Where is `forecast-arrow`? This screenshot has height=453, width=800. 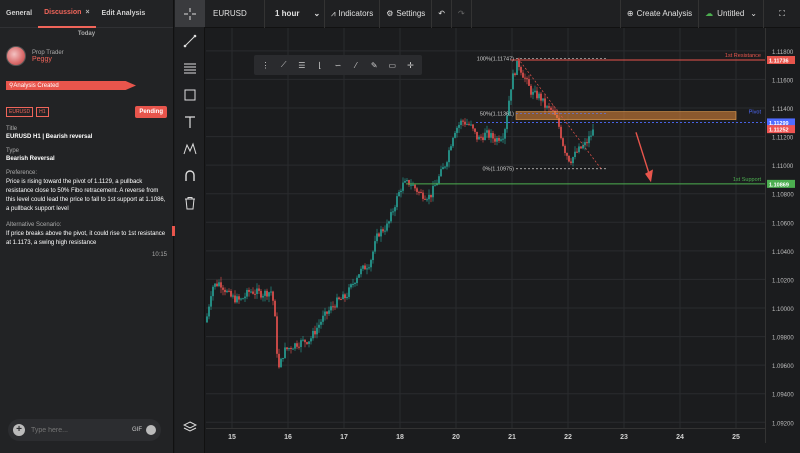
forecast-arrow is located at coordinates (643, 154).